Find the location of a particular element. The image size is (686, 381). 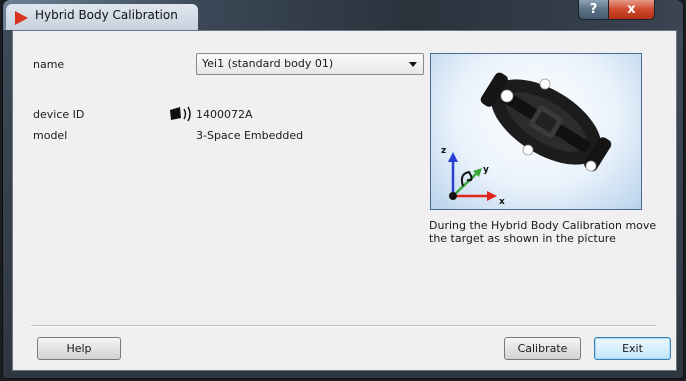

help-button: Help is located at coordinates (79, 348).